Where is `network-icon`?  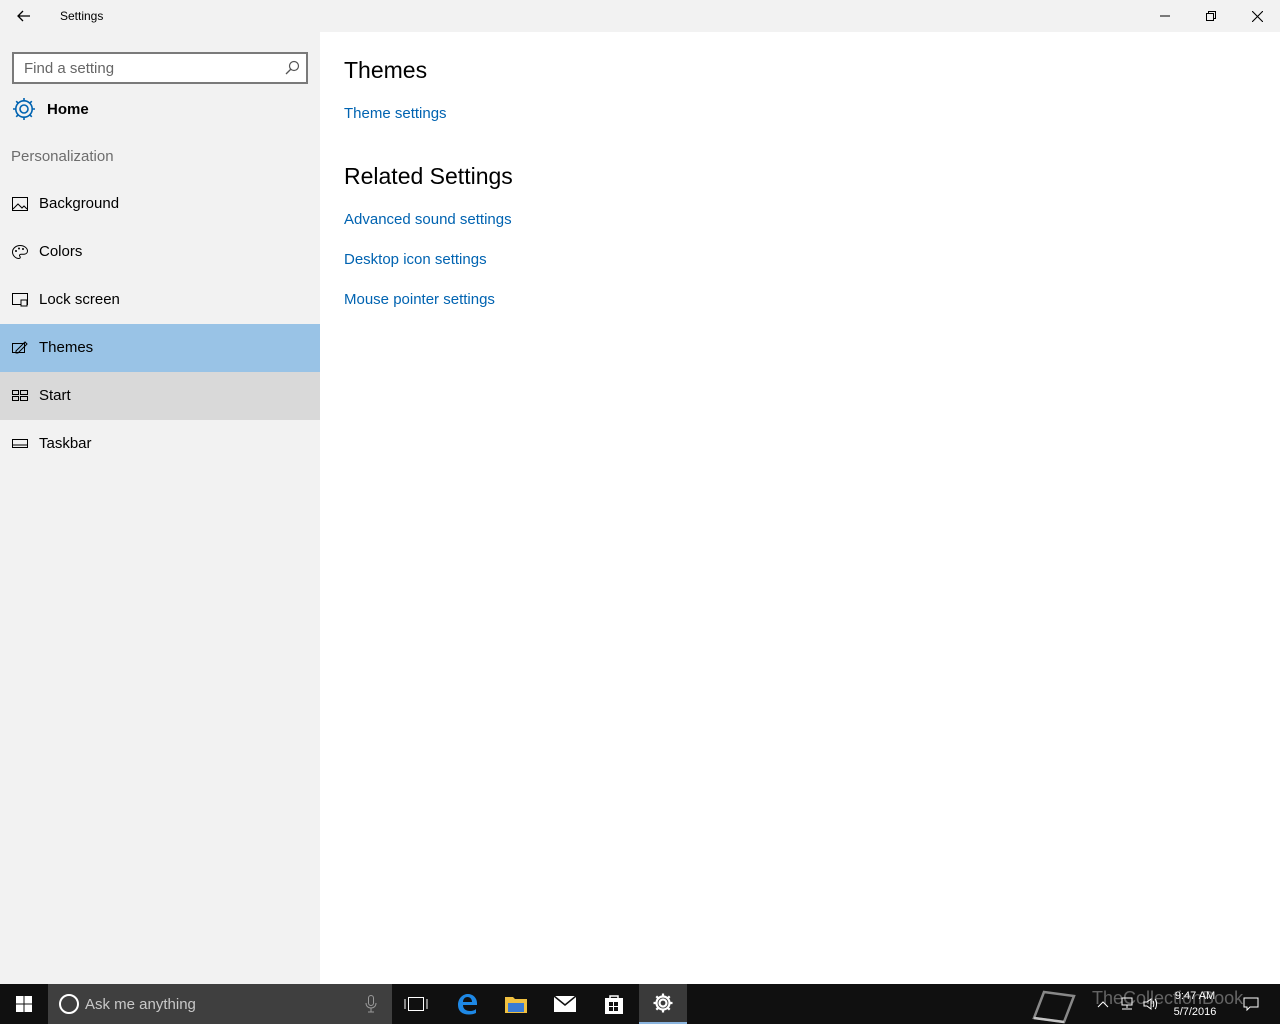 network-icon is located at coordinates (1127, 1003).